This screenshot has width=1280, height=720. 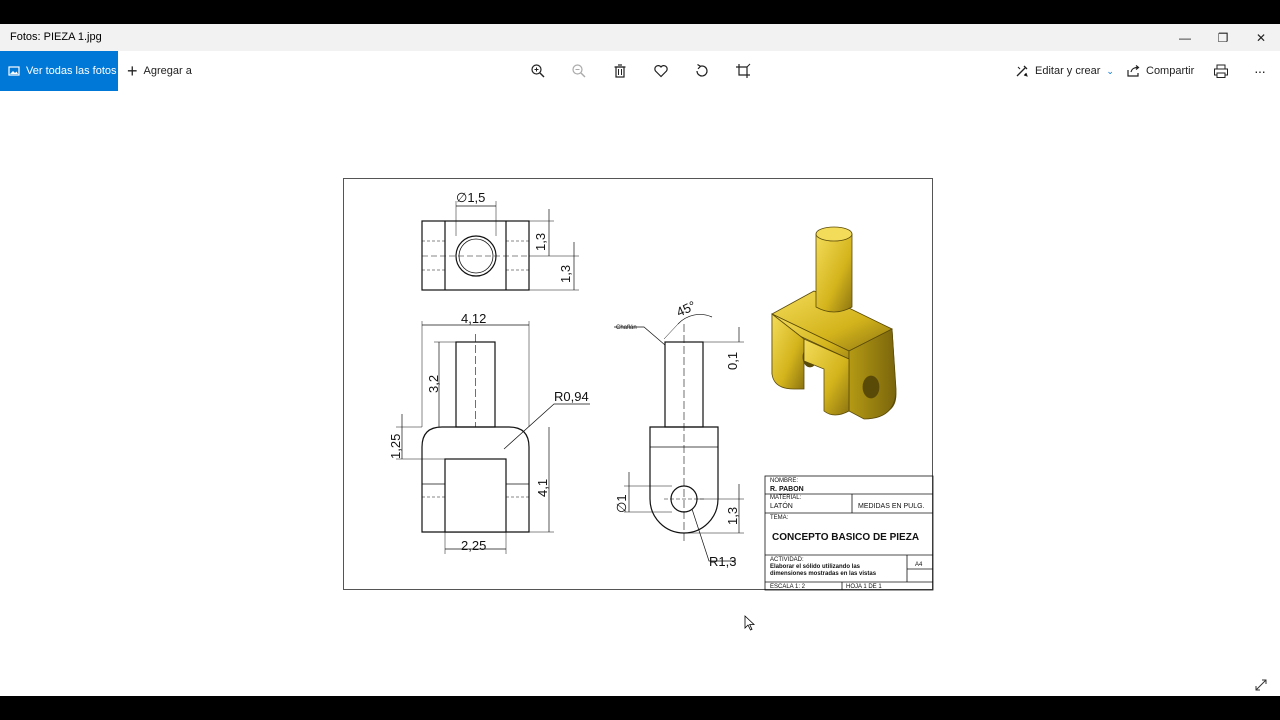 I want to click on more-icon: ···, so click(x=1260, y=71).